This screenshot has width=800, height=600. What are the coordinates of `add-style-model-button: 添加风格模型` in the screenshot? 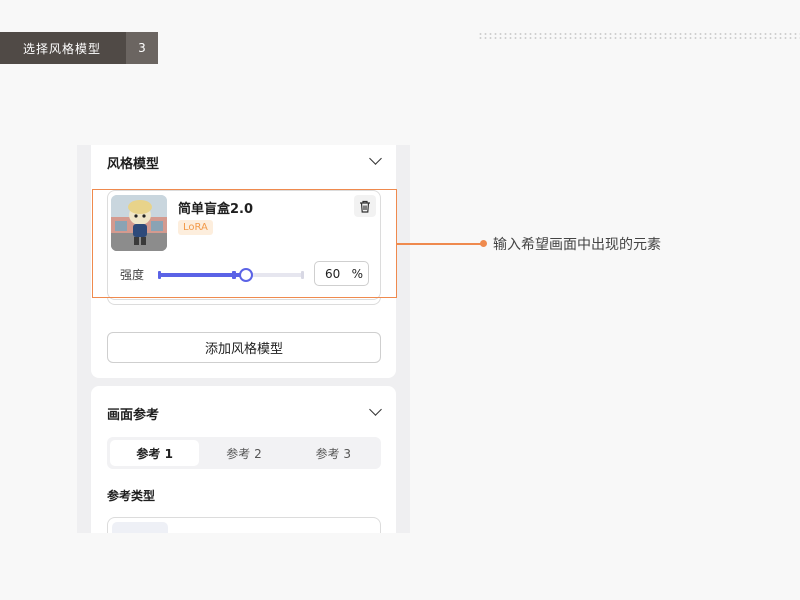 It's located at (244, 347).